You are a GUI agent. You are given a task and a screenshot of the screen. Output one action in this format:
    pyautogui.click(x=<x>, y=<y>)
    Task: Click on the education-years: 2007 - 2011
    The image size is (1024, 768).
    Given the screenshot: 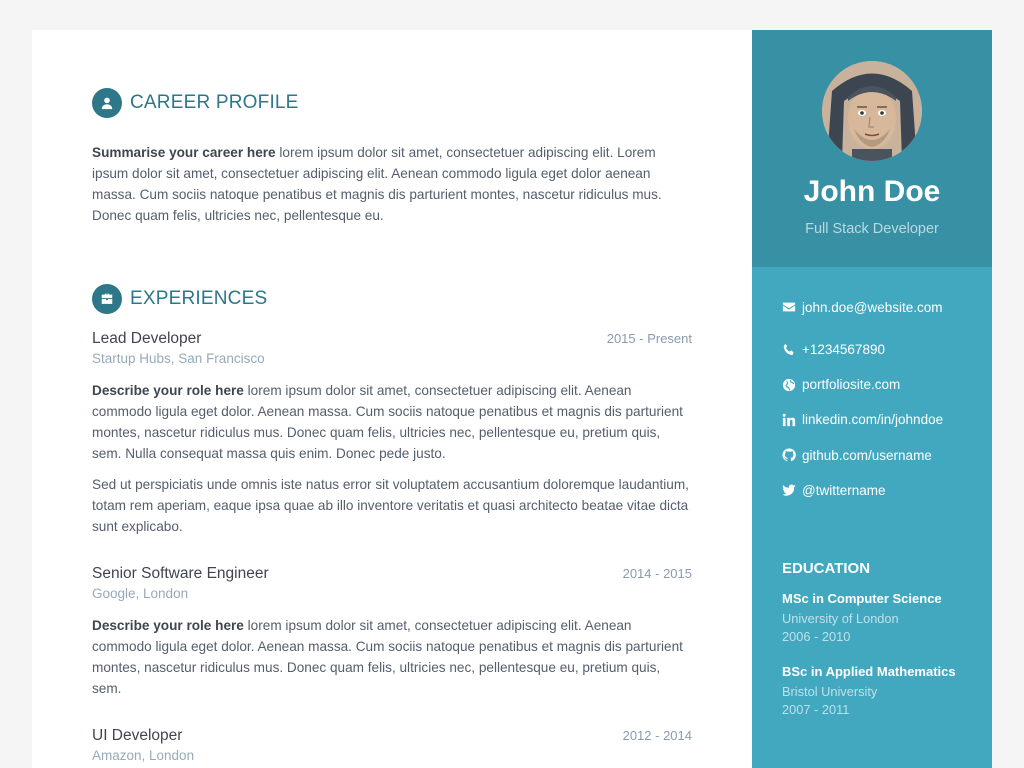 What is the action you would take?
    pyautogui.click(x=816, y=709)
    